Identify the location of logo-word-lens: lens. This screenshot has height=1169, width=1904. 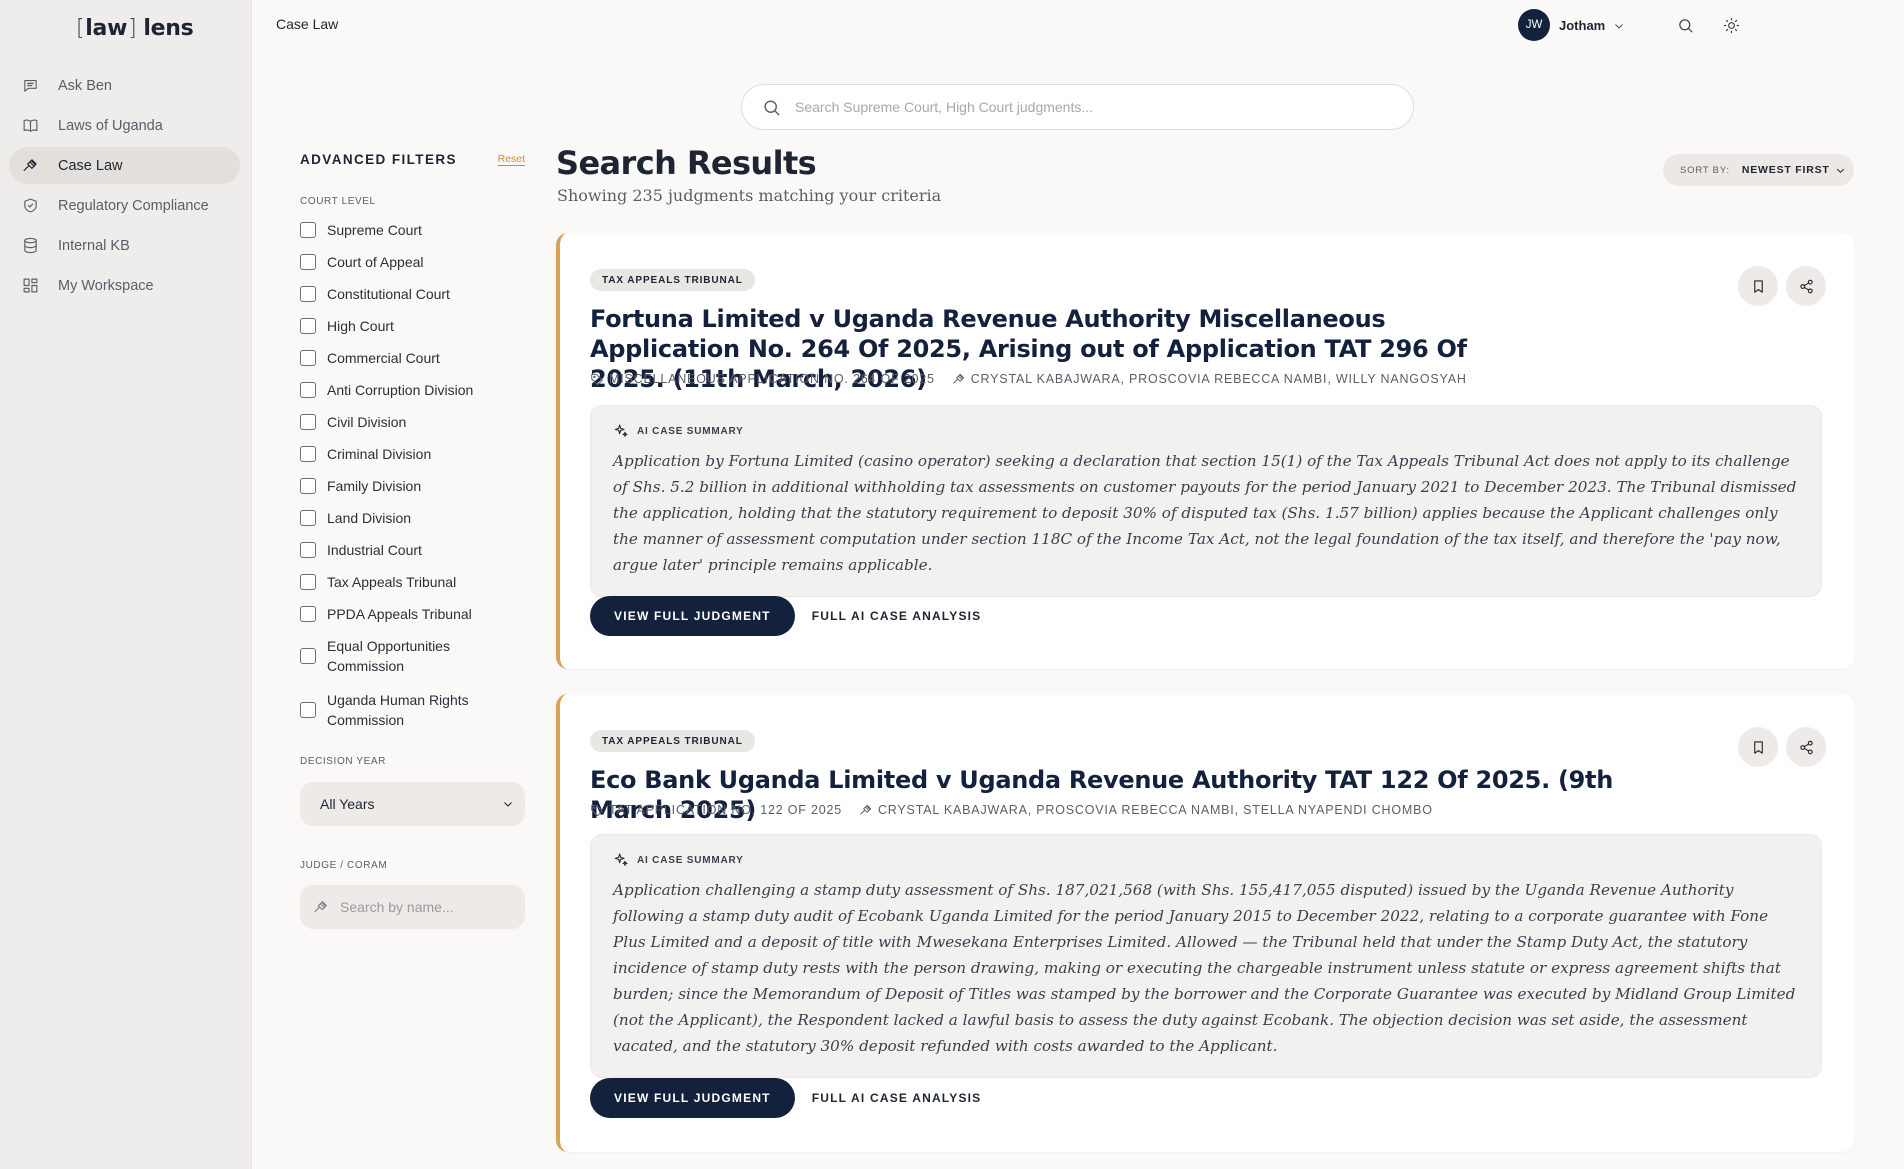
(168, 28).